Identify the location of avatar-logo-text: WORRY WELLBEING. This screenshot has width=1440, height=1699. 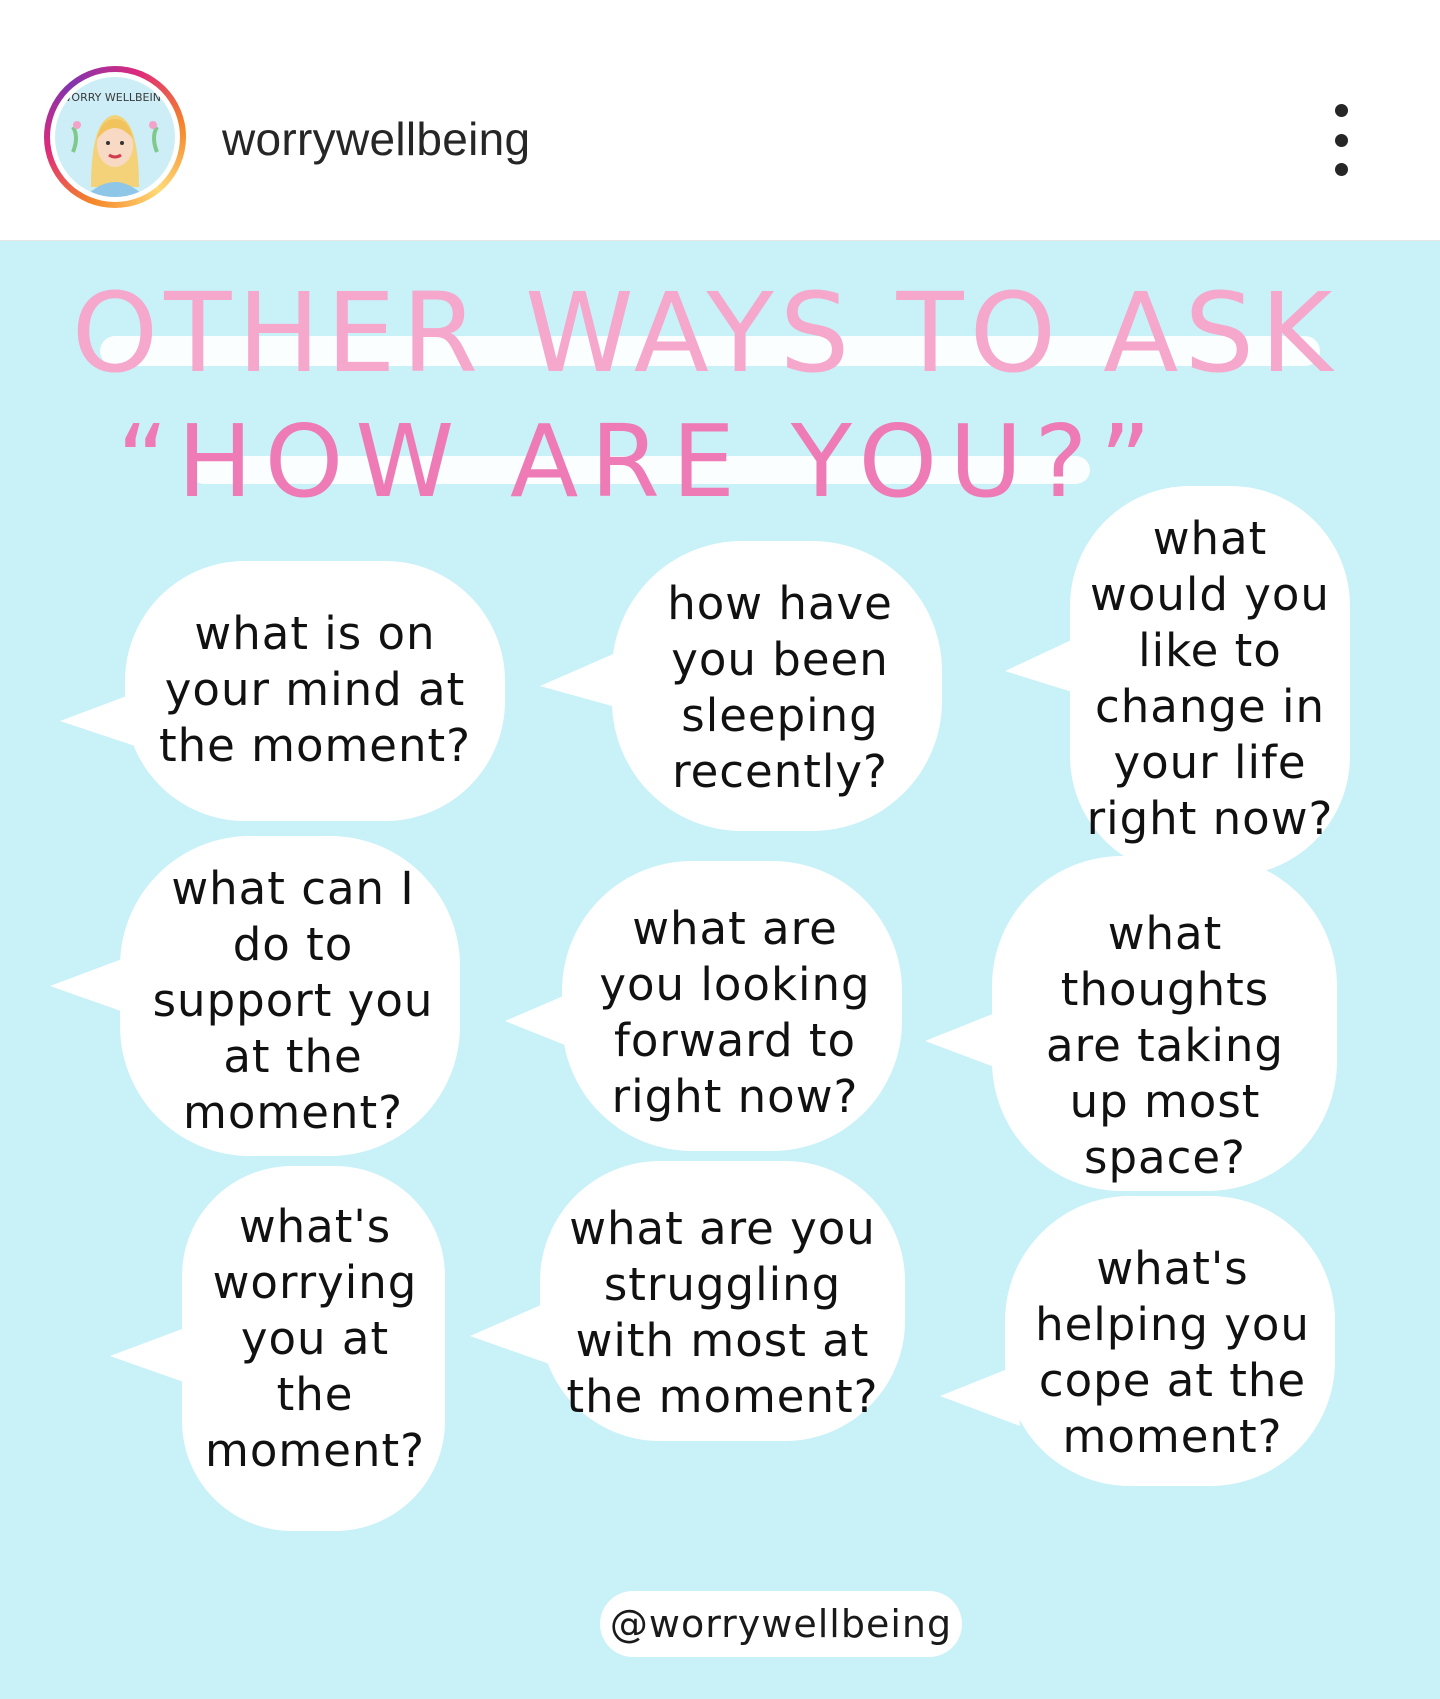
(115, 97).